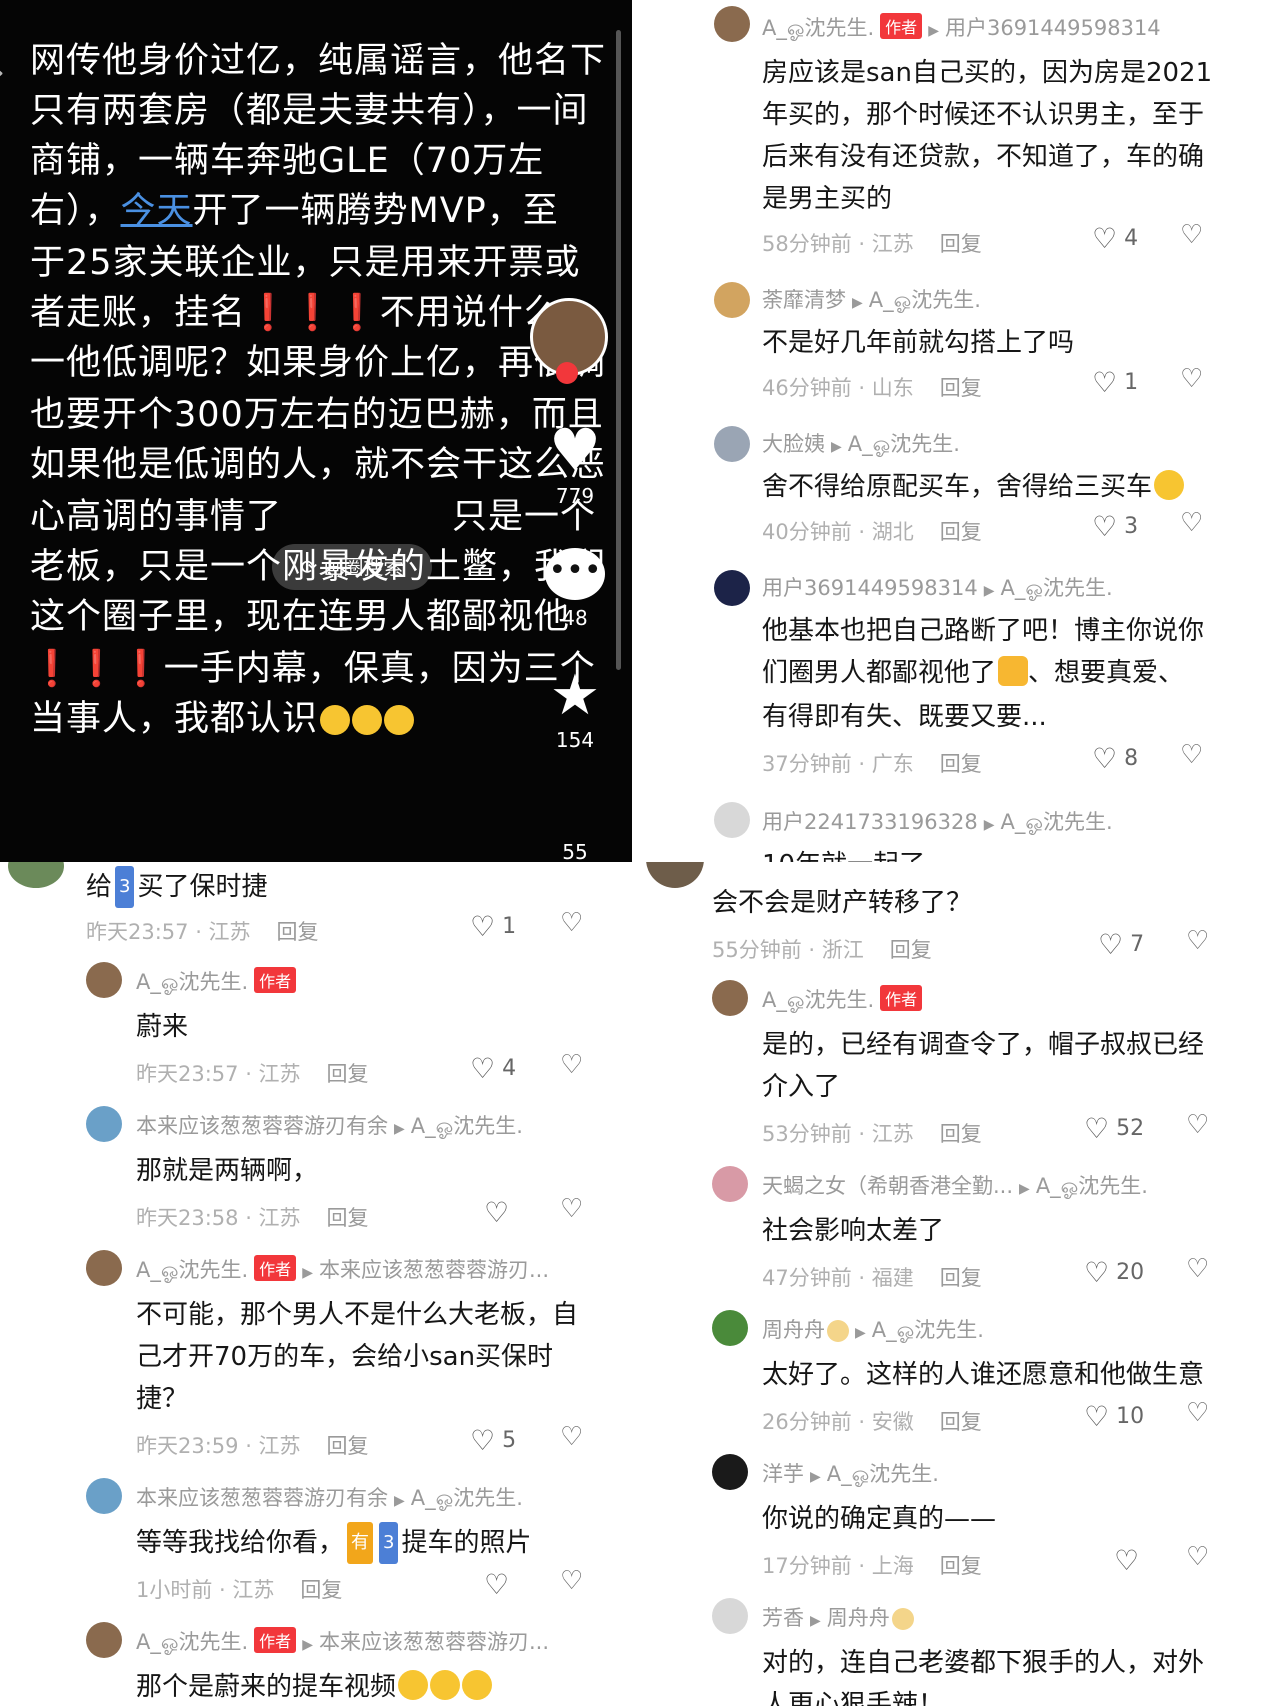  Describe the element at coordinates (295, 313) in the screenshot. I see `caption-line: 者走账，挂名❗❗❗不用说什么` at that location.